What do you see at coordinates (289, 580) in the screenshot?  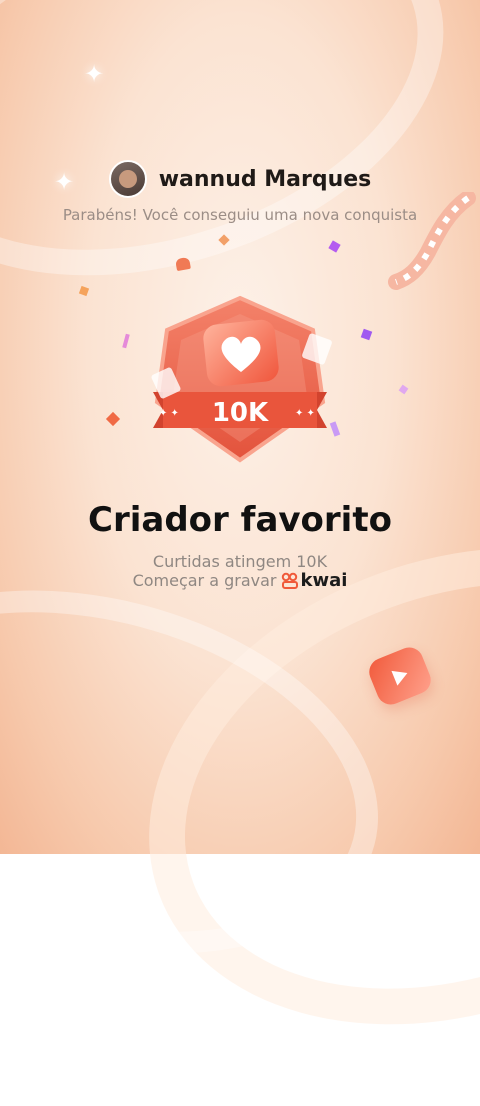 I see `kwai-logo-icon` at bounding box center [289, 580].